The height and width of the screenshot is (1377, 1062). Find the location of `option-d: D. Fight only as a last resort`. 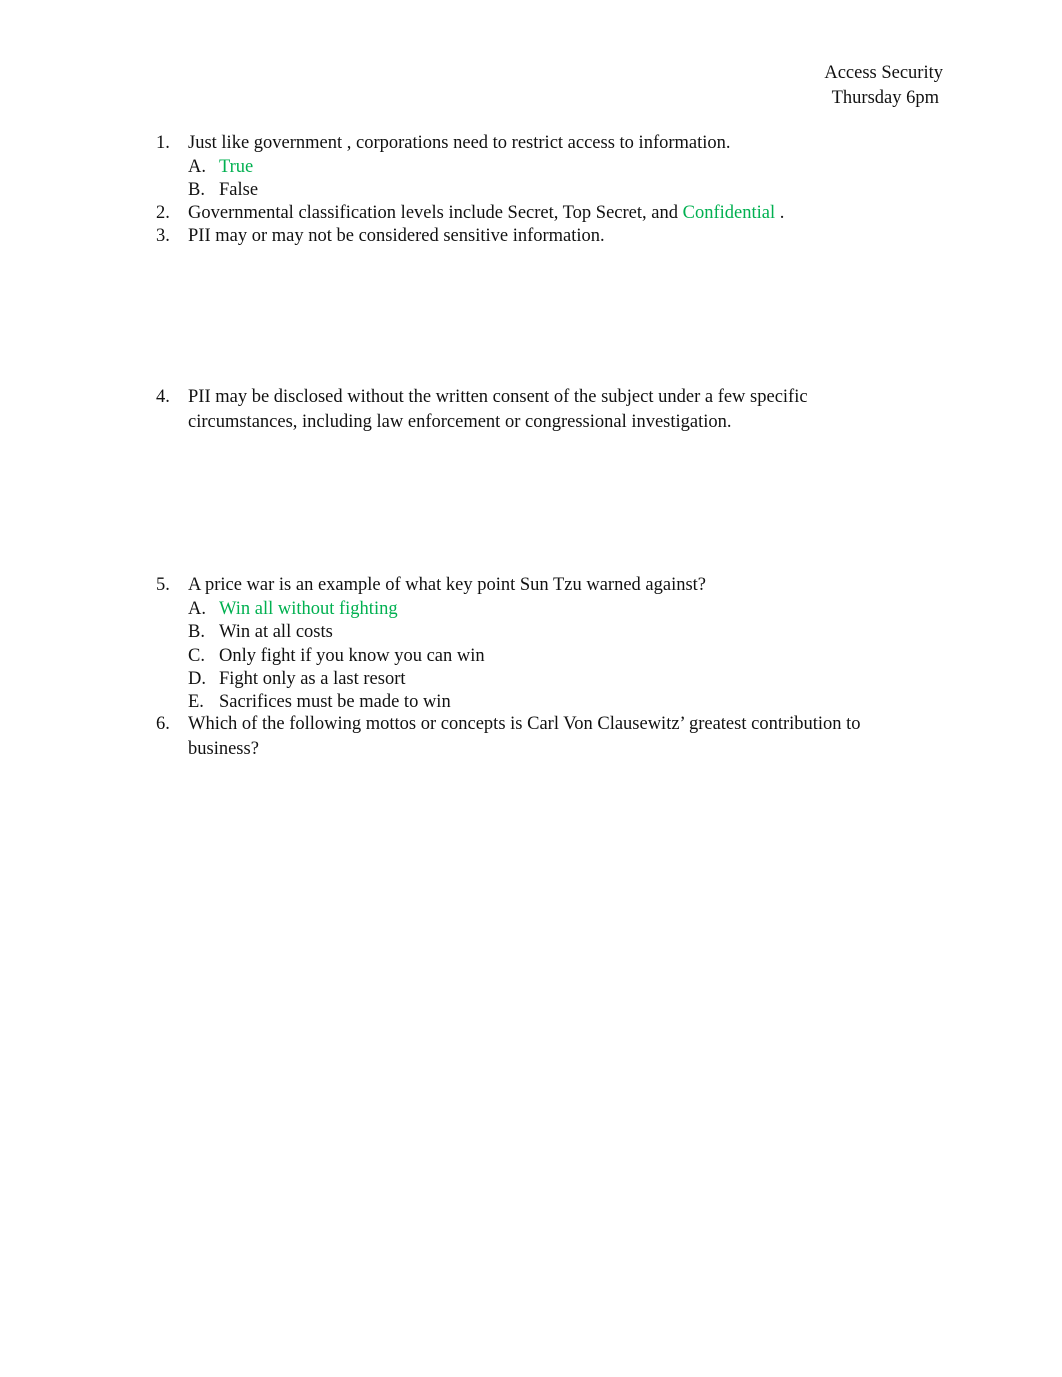

option-d: D. Fight only as a last resort is located at coordinates (542, 679).